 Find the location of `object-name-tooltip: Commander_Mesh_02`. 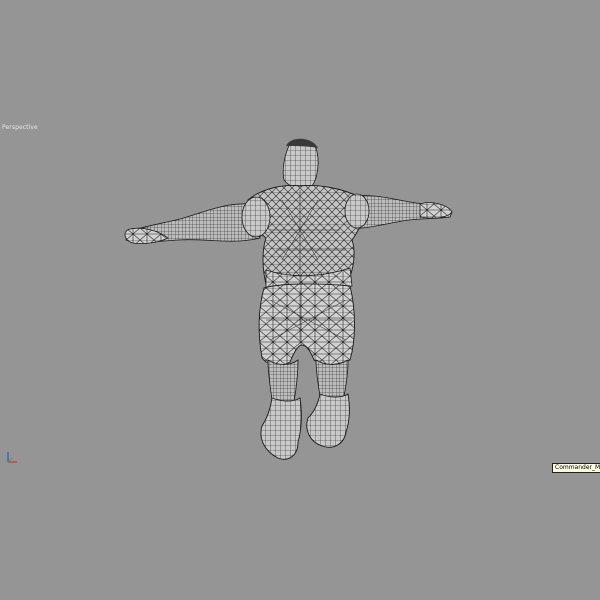

object-name-tooltip: Commander_Mesh_02 is located at coordinates (576, 468).